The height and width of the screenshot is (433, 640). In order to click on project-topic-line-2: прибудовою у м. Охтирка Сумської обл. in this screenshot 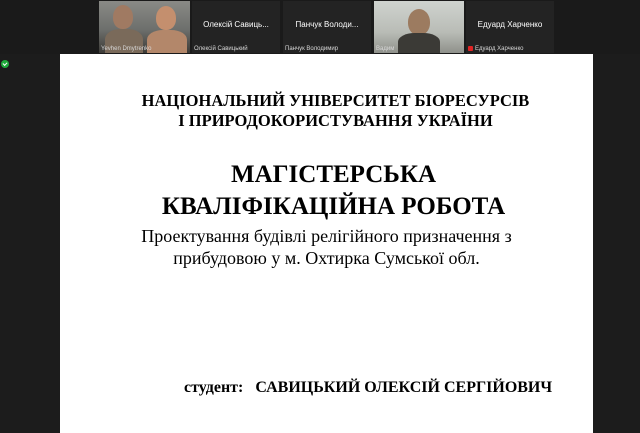, I will do `click(326, 258)`.